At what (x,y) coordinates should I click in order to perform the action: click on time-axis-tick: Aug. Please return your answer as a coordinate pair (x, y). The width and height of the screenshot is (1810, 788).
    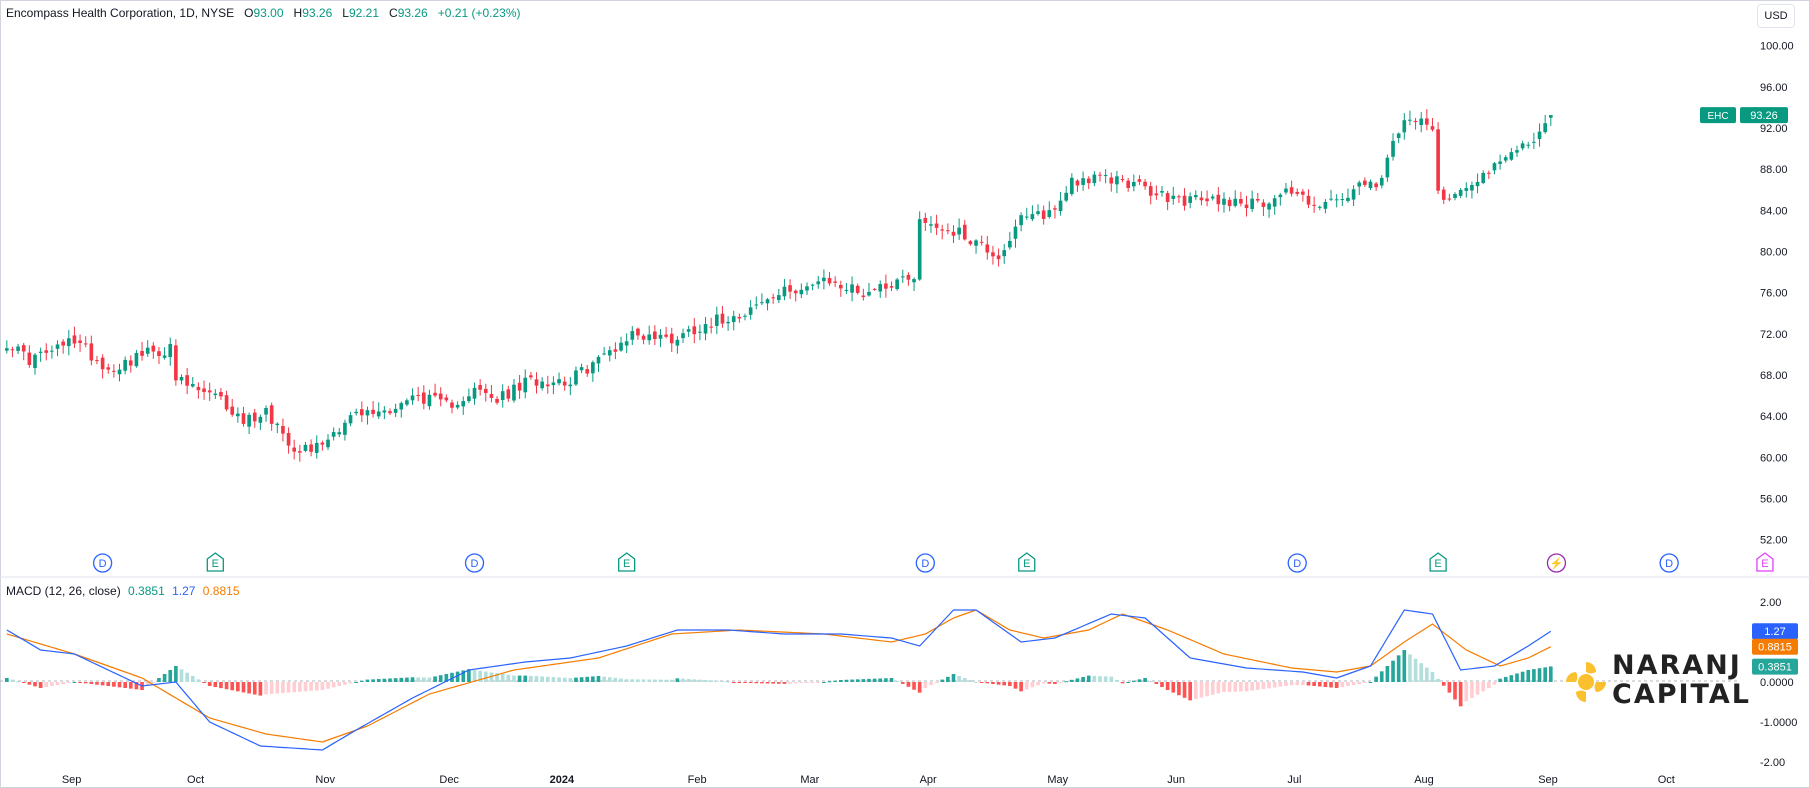
    Looking at the image, I should click on (1424, 780).